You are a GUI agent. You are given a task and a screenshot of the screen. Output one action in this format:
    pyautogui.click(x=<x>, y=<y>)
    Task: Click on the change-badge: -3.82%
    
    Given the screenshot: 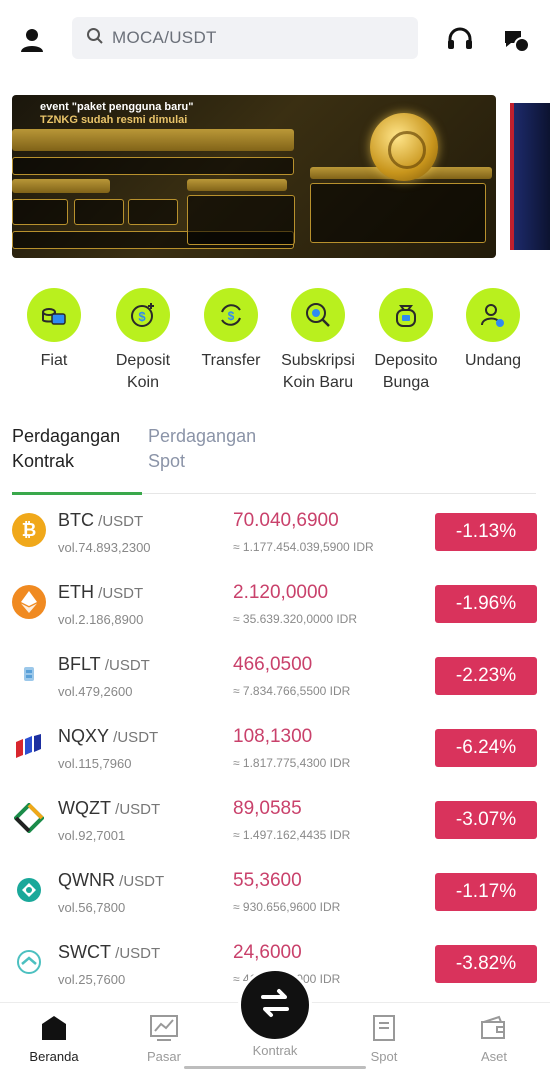 What is the action you would take?
    pyautogui.click(x=486, y=964)
    